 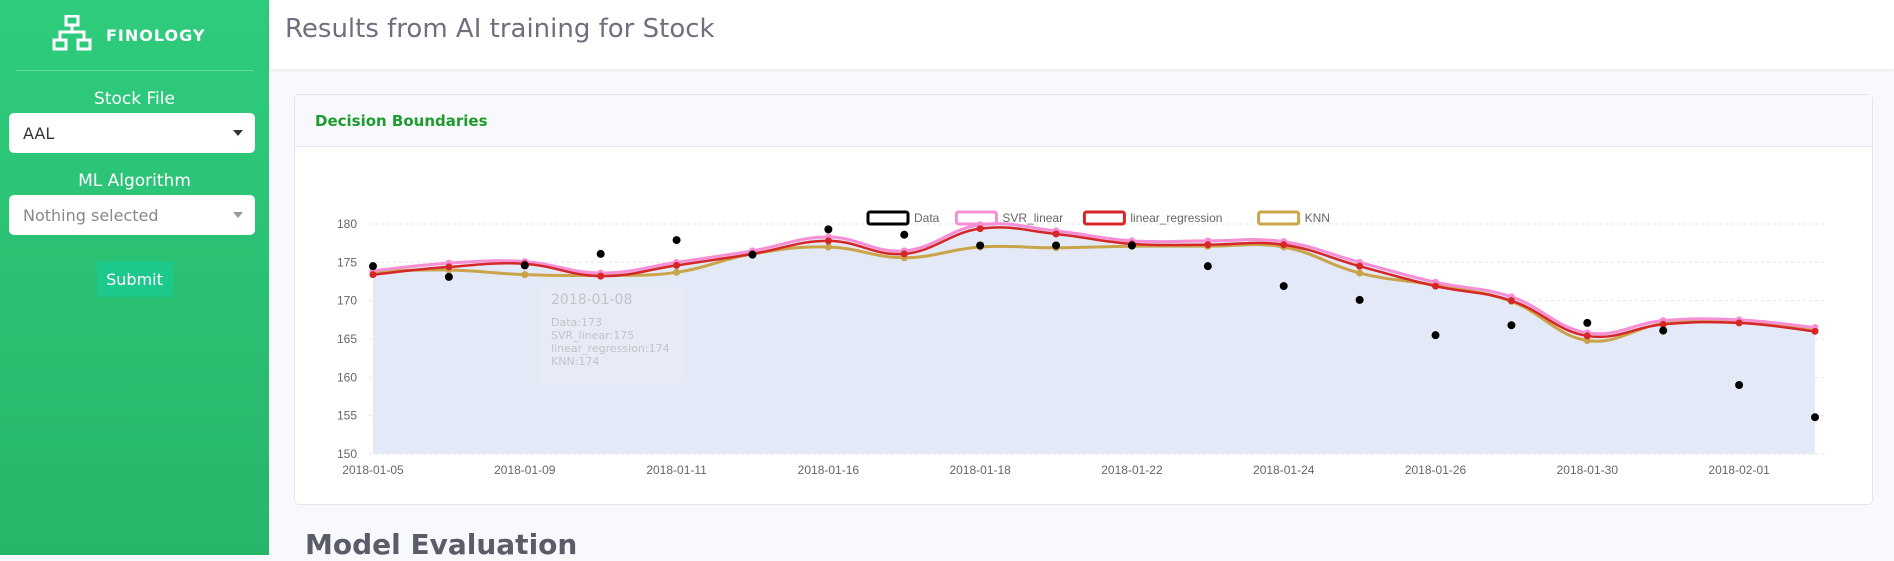 I want to click on y-tick-label: 155, so click(x=347, y=416).